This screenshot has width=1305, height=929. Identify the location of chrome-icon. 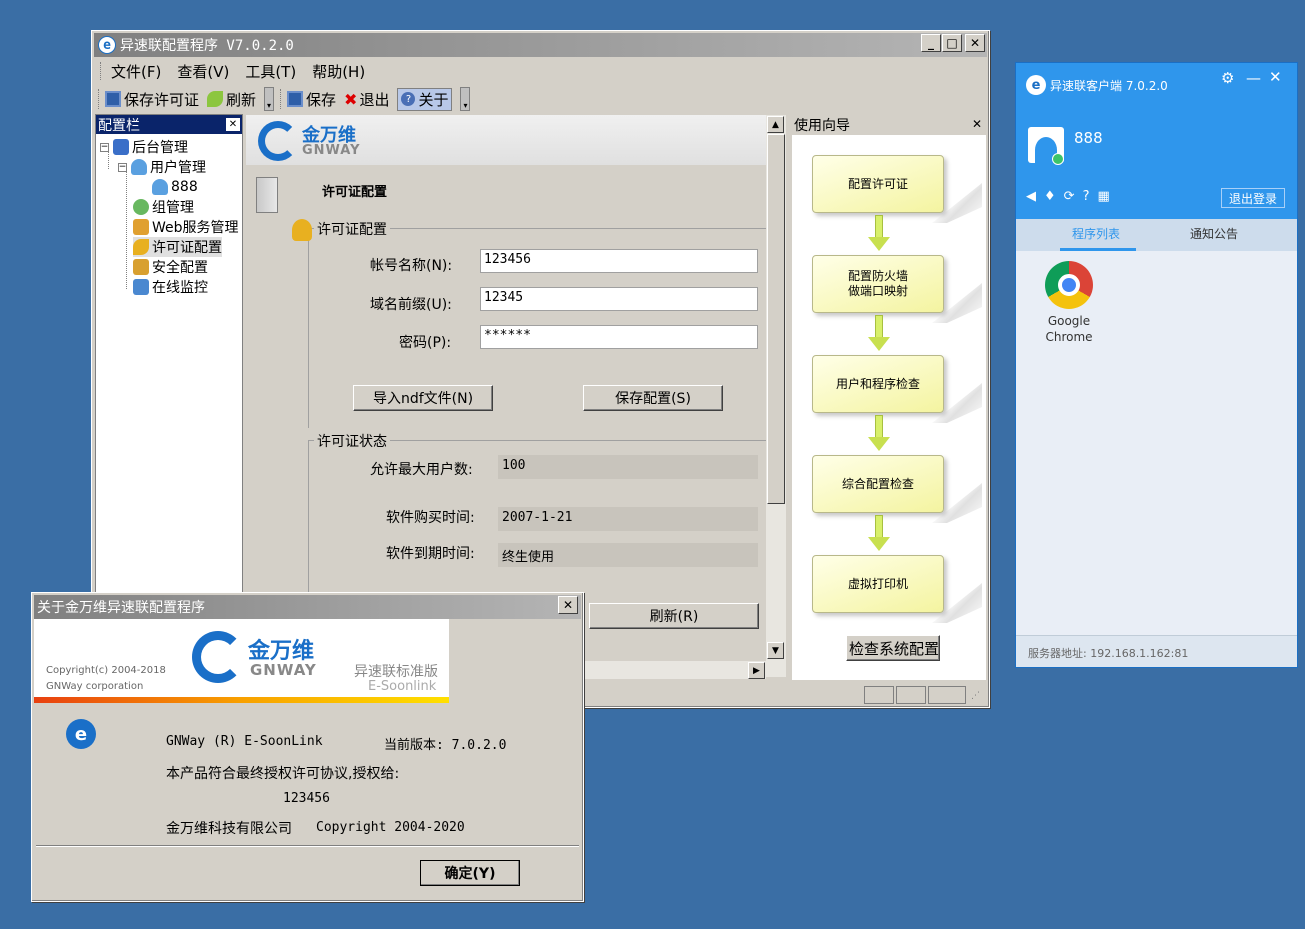
(1069, 285).